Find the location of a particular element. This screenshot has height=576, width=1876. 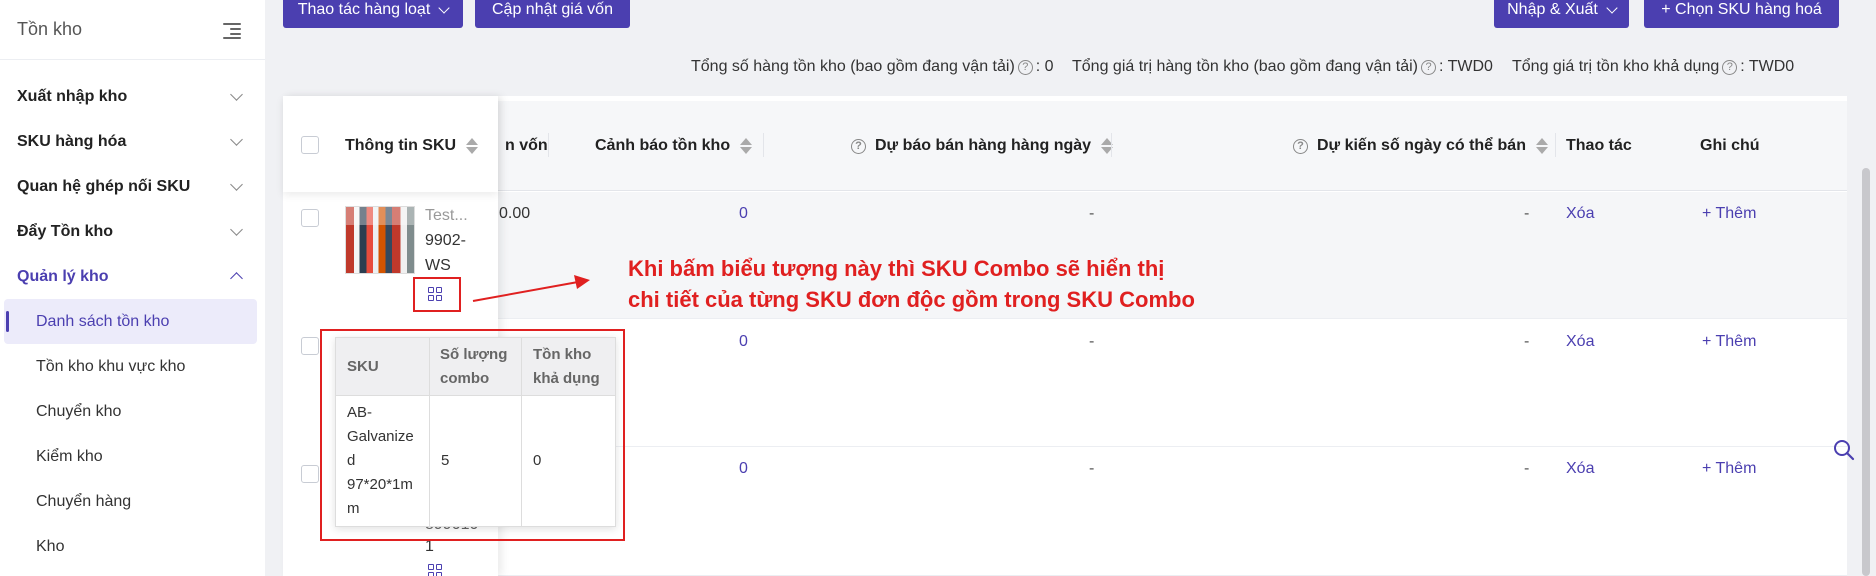

available-value-value: : TWD0 is located at coordinates (1767, 66).